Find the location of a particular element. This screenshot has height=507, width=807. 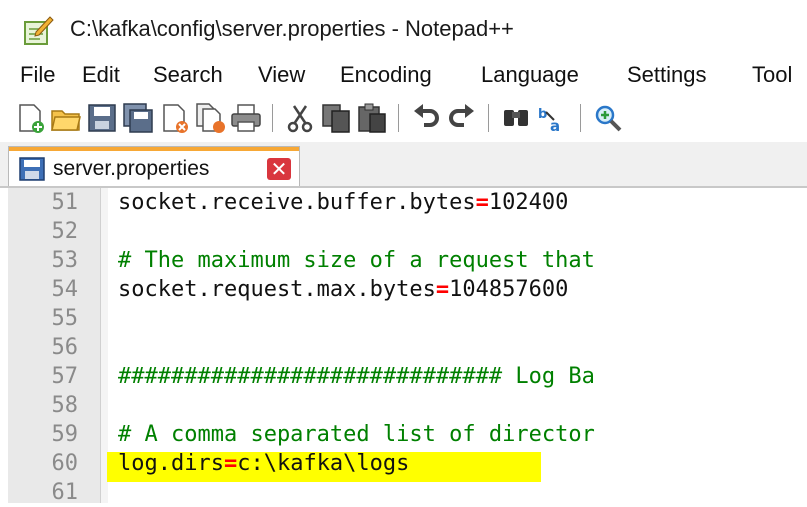

open-file-icon is located at coordinates (66, 118).